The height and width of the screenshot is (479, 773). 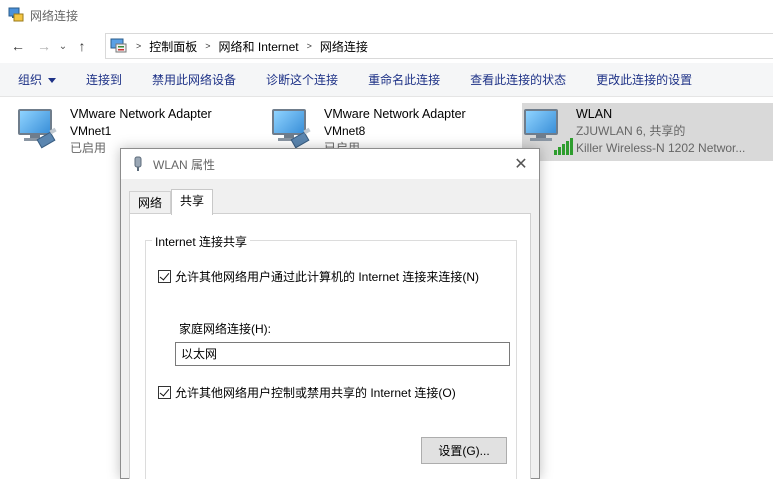 What do you see at coordinates (54, 15) in the screenshot?
I see `window-title: 网络连接` at bounding box center [54, 15].